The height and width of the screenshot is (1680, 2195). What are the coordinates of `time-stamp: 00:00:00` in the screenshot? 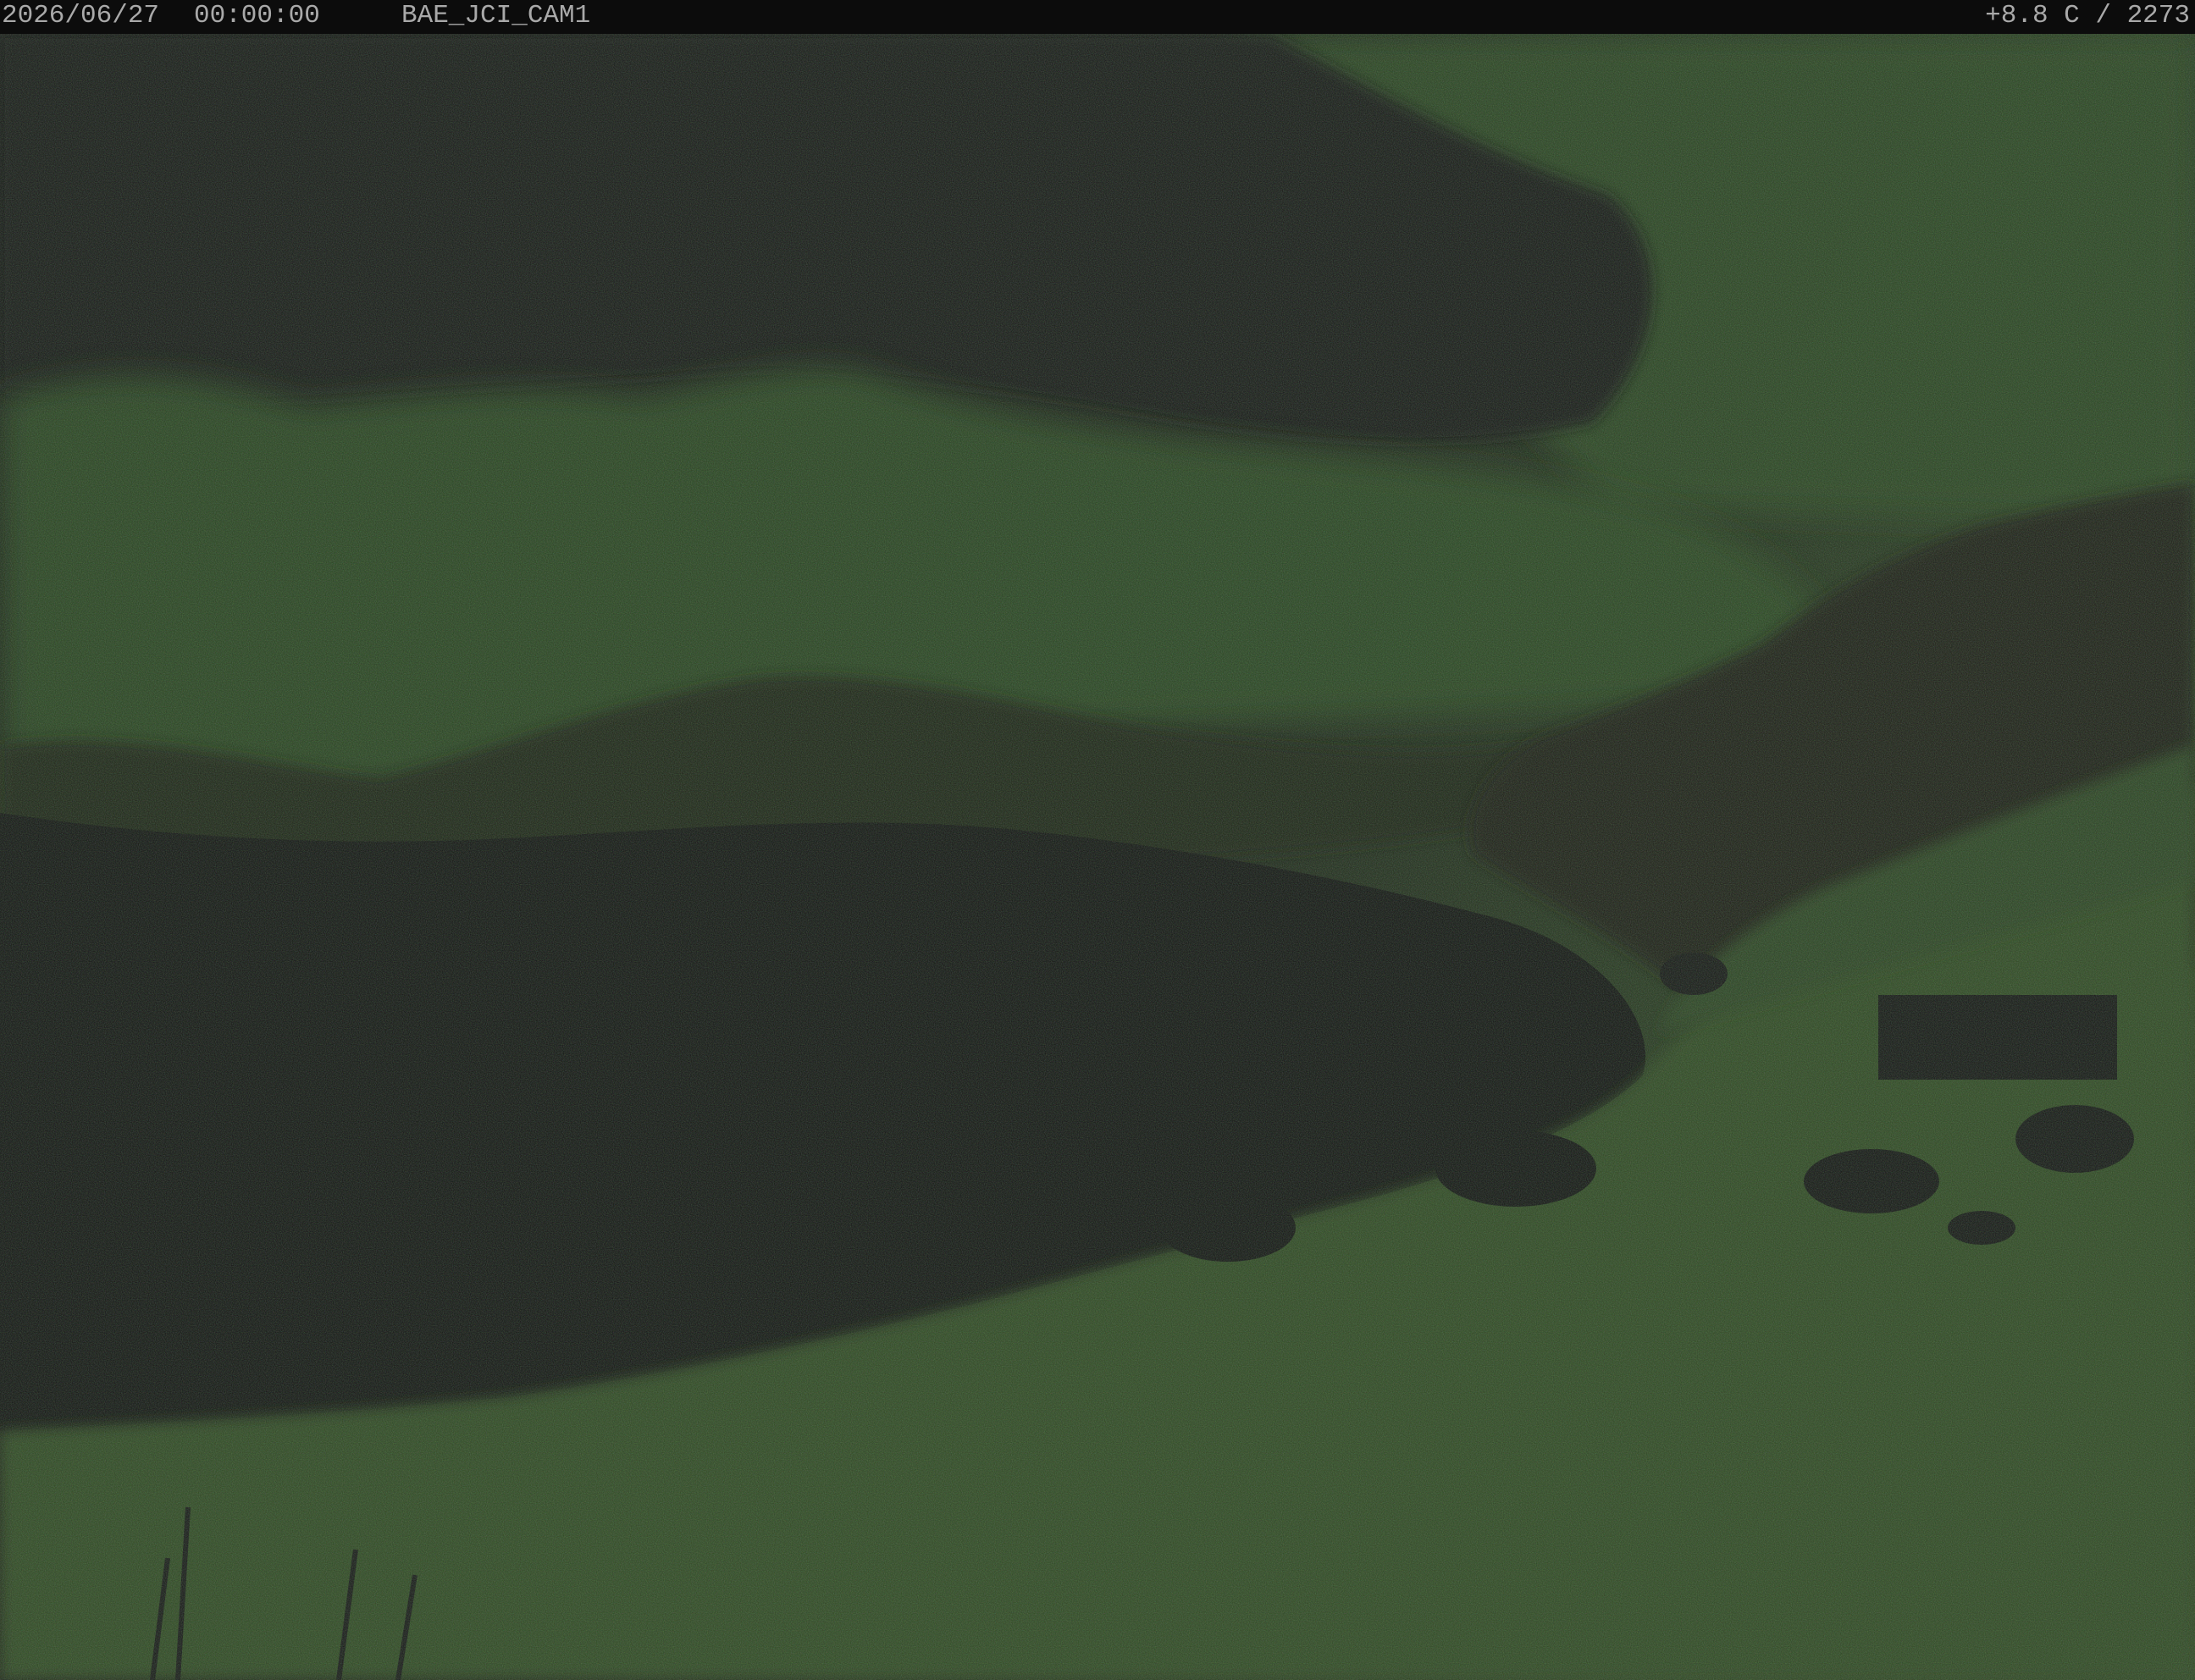 It's located at (257, 15).